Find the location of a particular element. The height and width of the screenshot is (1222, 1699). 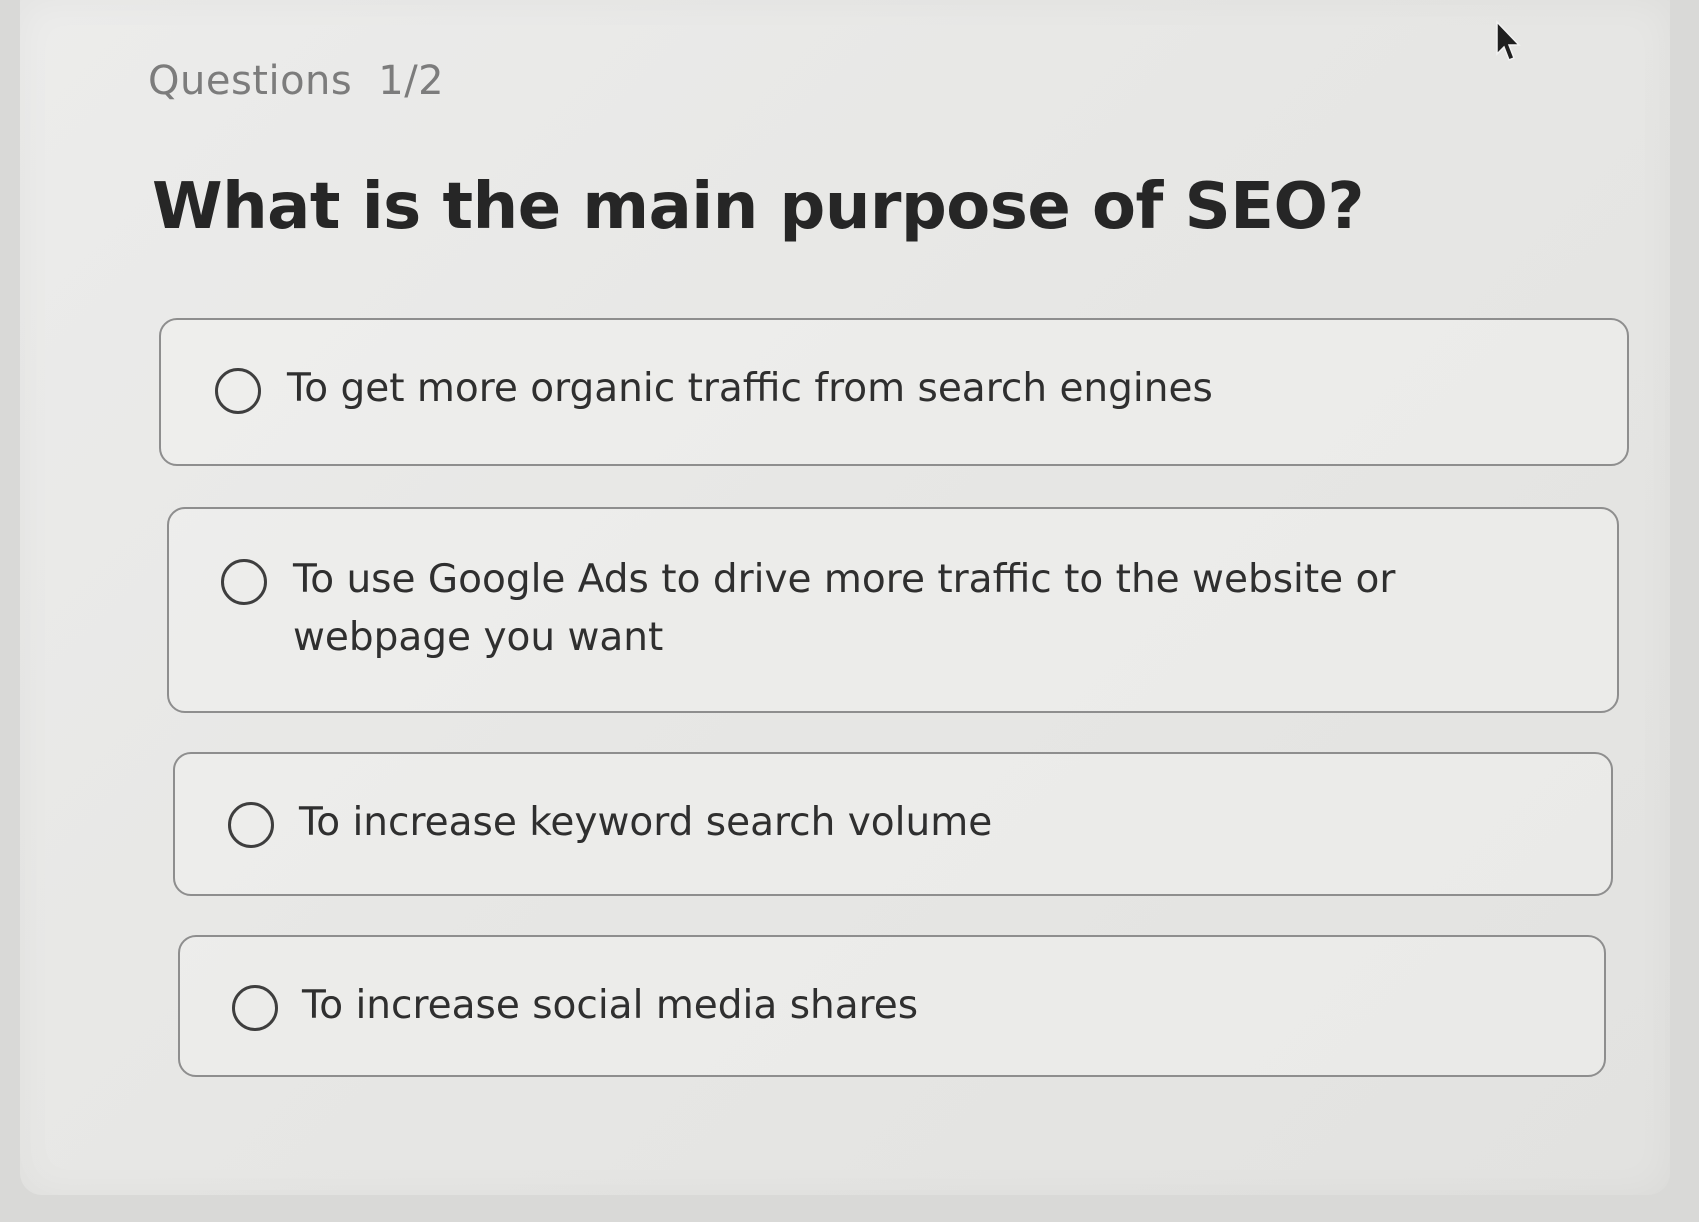

answer-option-3: To increase keyword search volume is located at coordinates (893, 824).